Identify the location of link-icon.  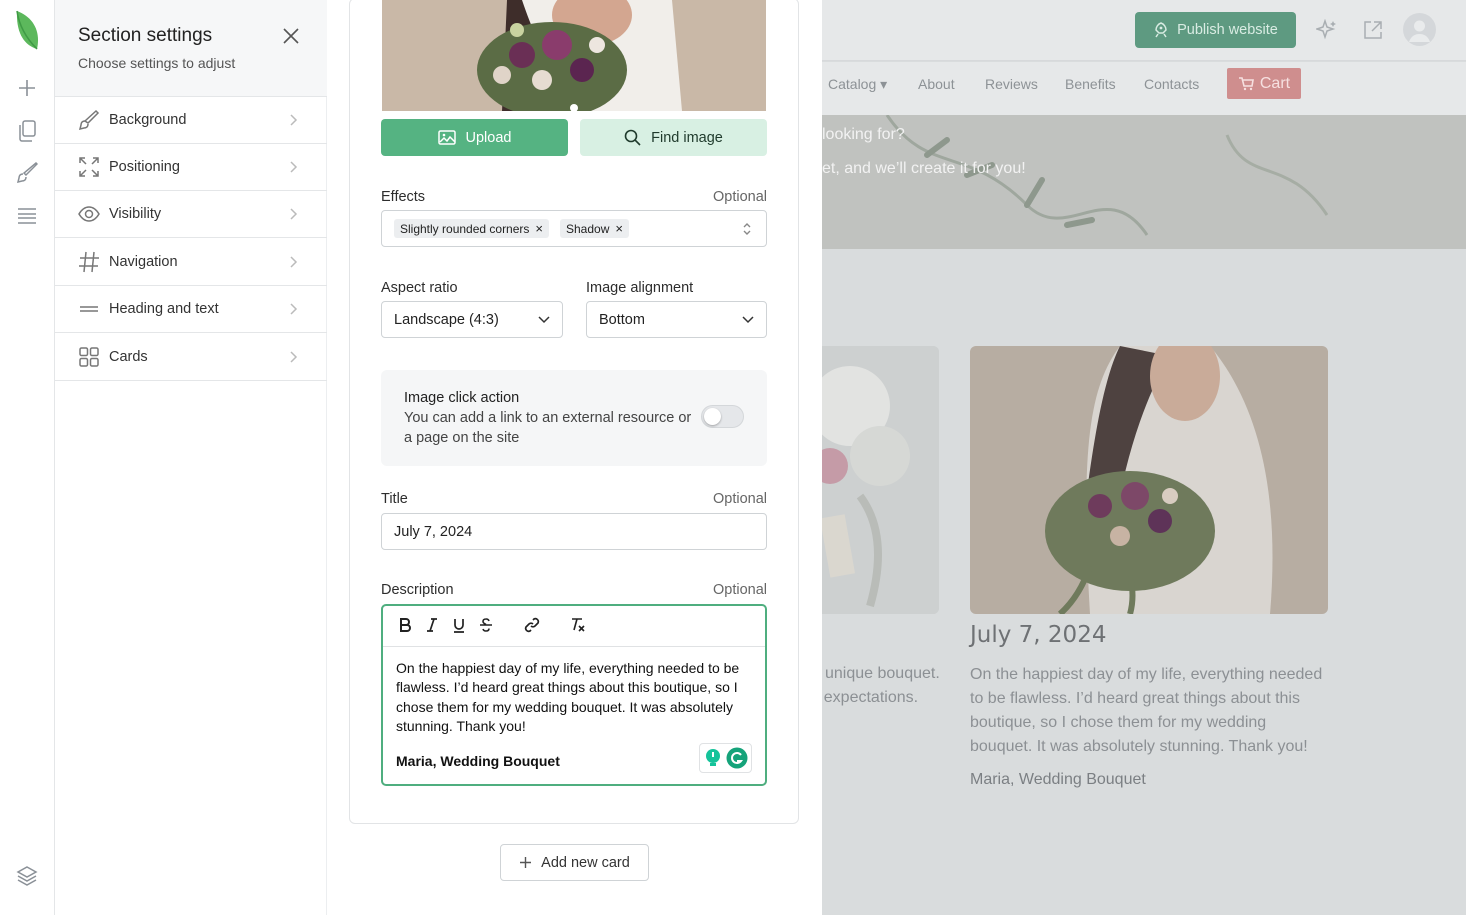
(532, 625).